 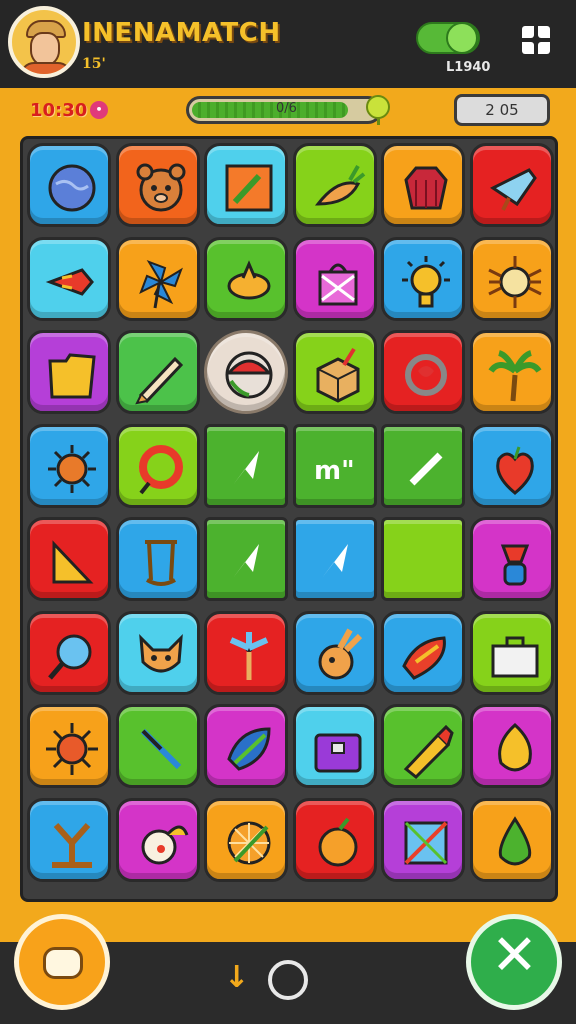 I want to click on catapult-icon, so click(x=72, y=845).